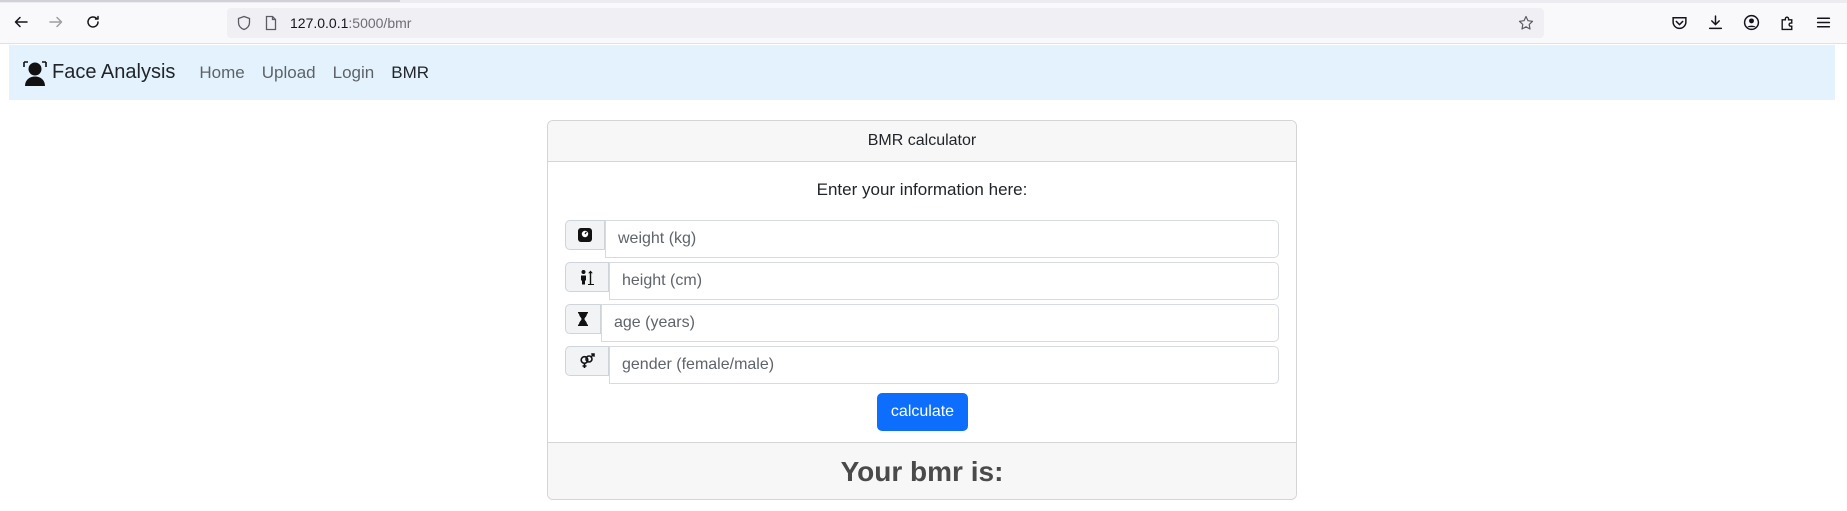 This screenshot has width=1847, height=511. I want to click on hourglass-icon, so click(583, 319).